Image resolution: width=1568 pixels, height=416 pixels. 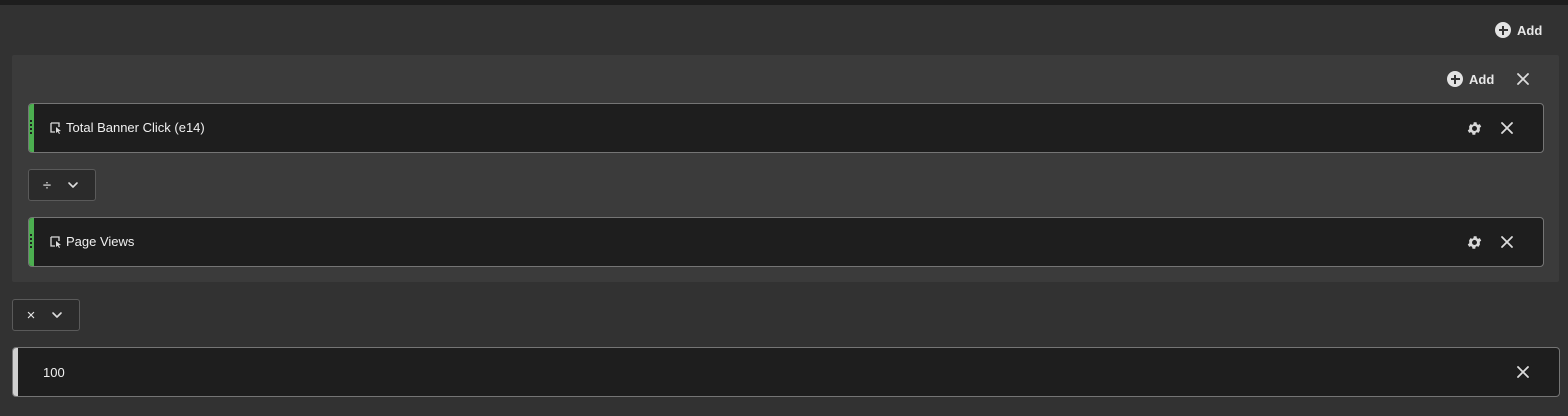 What do you see at coordinates (62, 185) in the screenshot?
I see `operator-select: ÷` at bounding box center [62, 185].